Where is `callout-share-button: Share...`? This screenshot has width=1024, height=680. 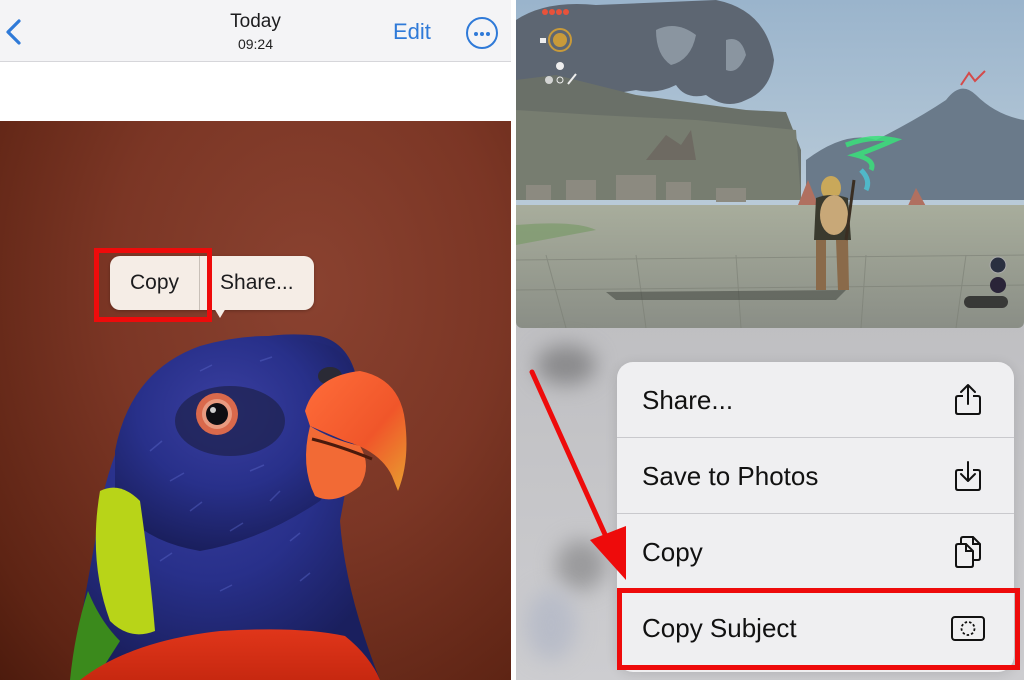 callout-share-button: Share... is located at coordinates (257, 283).